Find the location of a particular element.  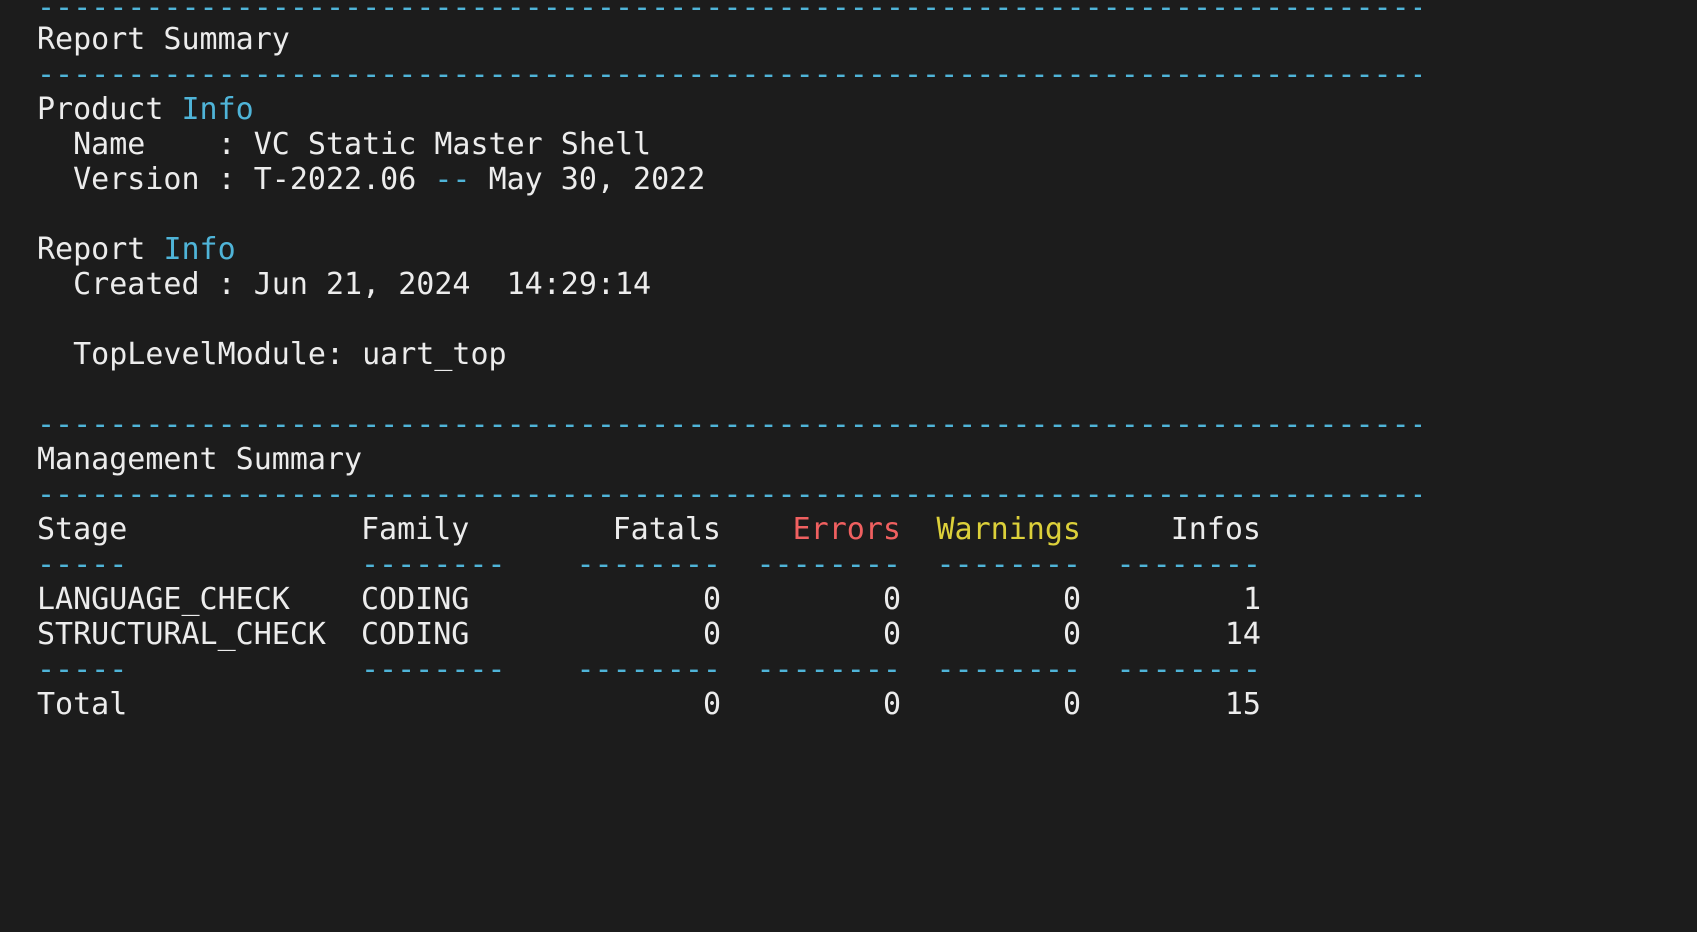

table-row: LANGUAGE_CHECK CODING 0 0 0 1 is located at coordinates (657, 599).